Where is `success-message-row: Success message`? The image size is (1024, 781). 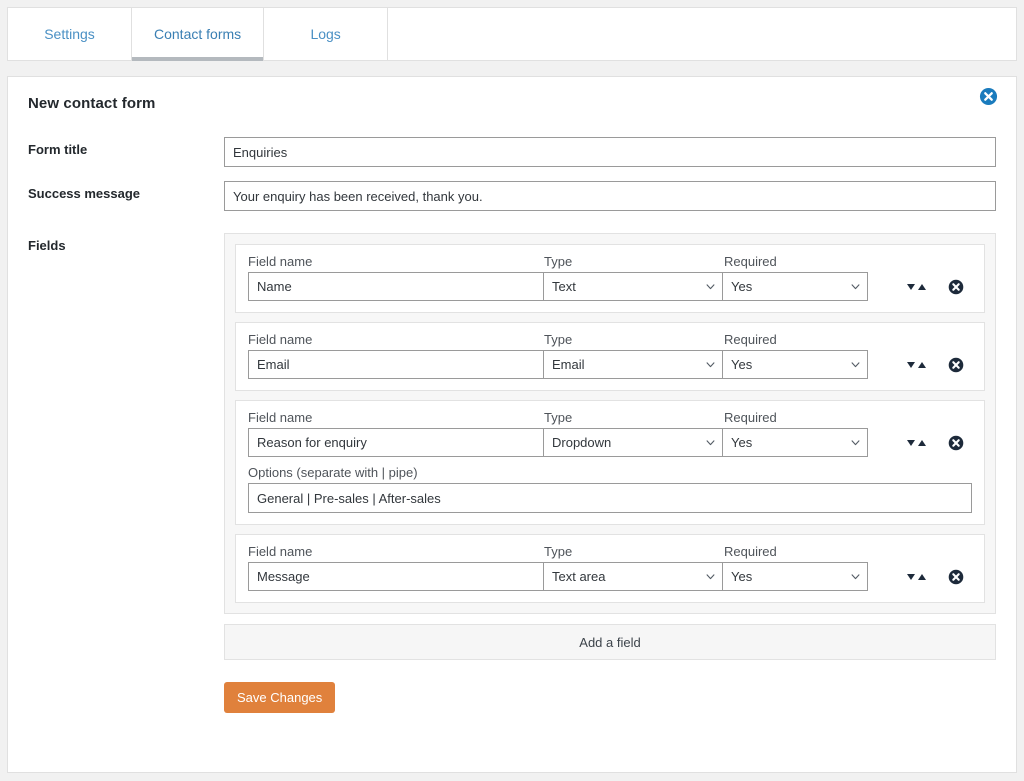 success-message-row: Success message is located at coordinates (512, 196).